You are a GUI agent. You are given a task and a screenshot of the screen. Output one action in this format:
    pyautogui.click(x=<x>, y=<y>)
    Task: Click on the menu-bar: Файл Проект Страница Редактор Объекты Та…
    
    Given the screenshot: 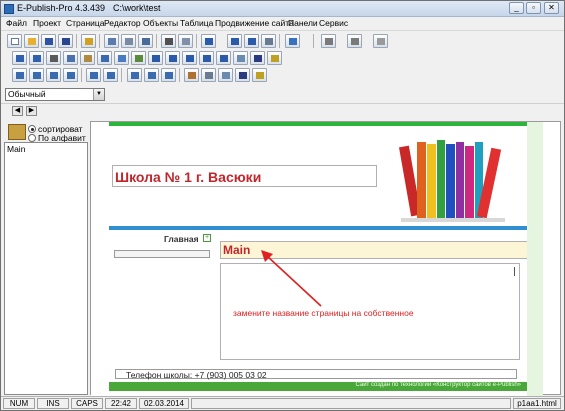 What is the action you would take?
    pyautogui.click(x=282, y=23)
    